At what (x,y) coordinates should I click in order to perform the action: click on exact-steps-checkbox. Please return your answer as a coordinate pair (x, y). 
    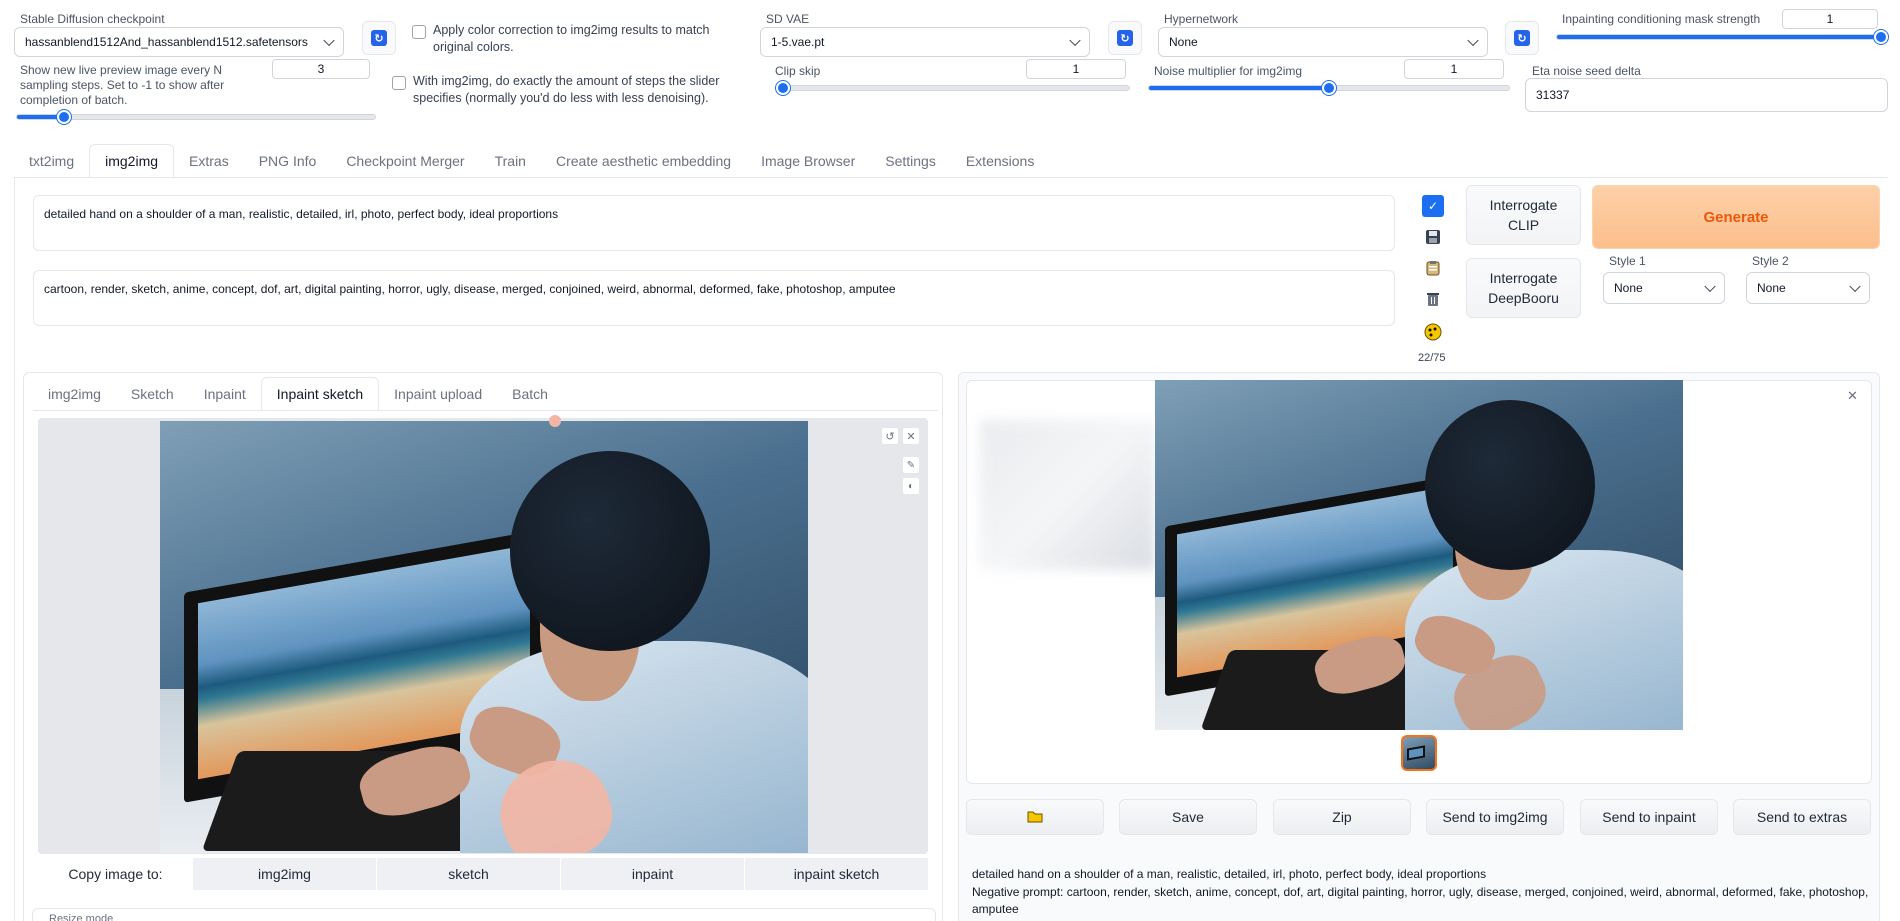
    Looking at the image, I should click on (399, 83).